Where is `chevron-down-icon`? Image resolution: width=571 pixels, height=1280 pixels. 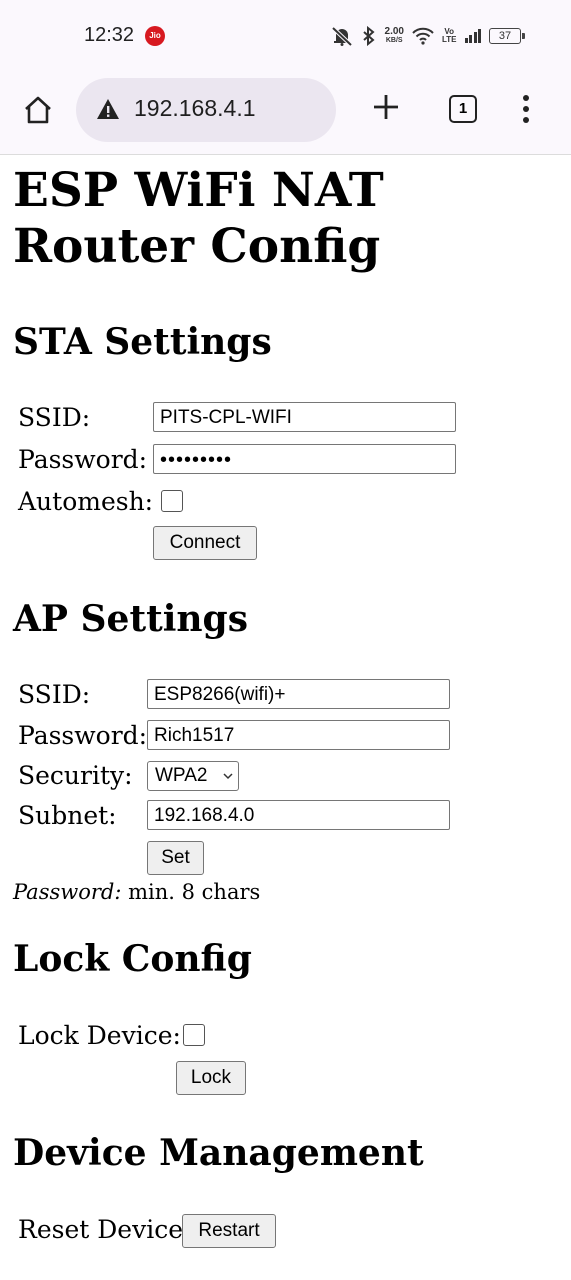 chevron-down-icon is located at coordinates (228, 776).